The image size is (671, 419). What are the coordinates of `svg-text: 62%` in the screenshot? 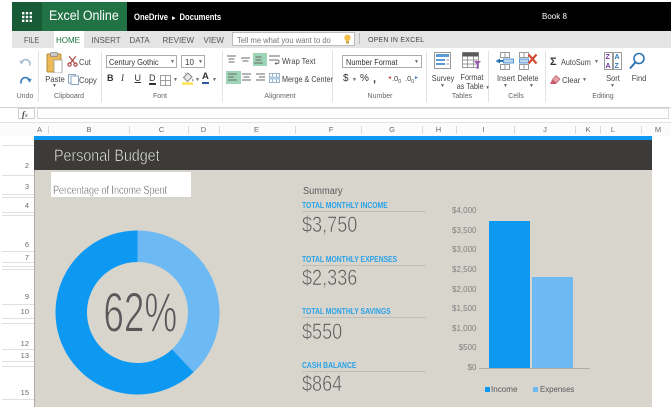 It's located at (140, 313).